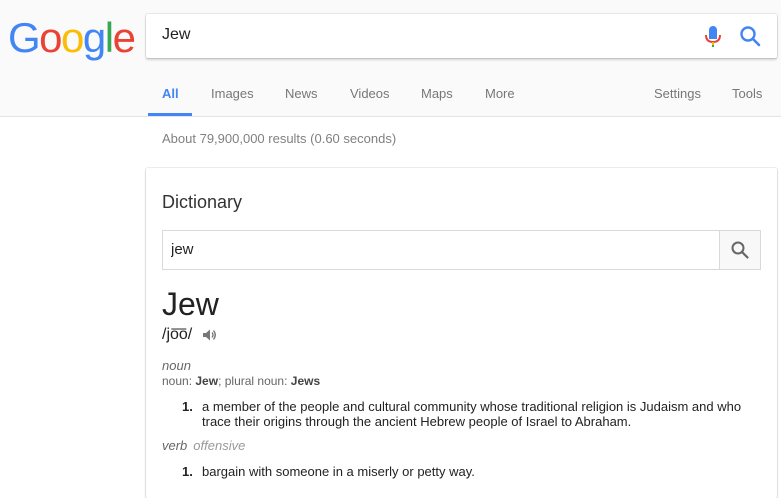 Image resolution: width=781 pixels, height=498 pixels. I want to click on google-logo: Google, so click(72, 38).